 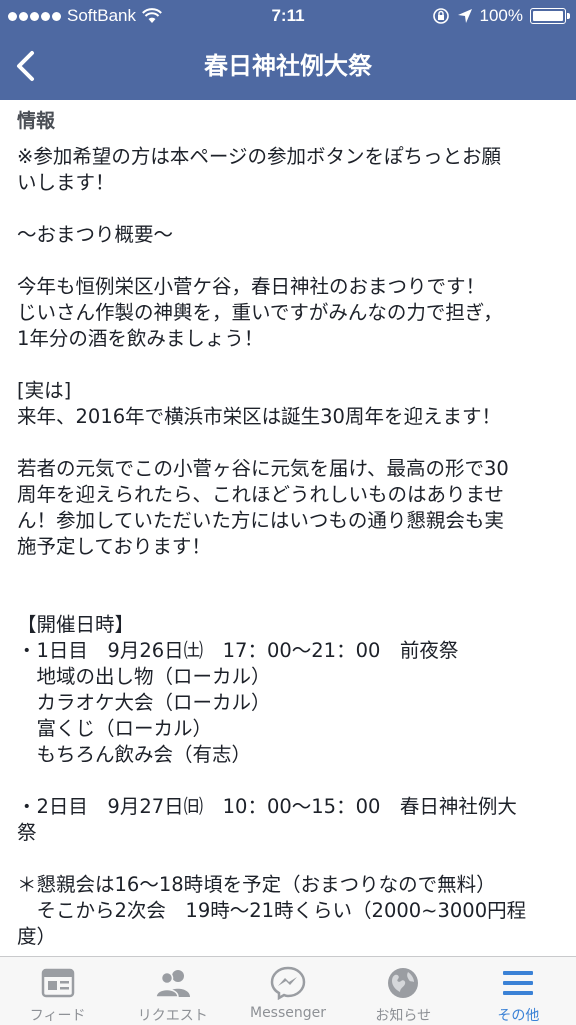 I want to click on description-line: 施予定しております！, so click(x=114, y=546).